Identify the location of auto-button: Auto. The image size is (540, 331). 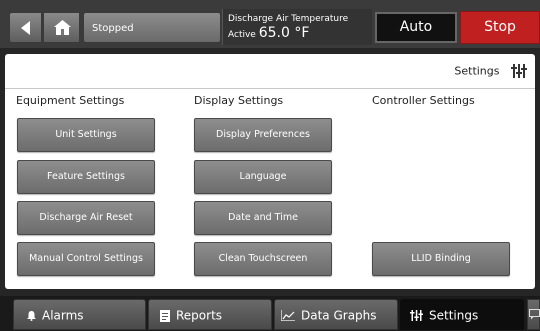
(416, 27).